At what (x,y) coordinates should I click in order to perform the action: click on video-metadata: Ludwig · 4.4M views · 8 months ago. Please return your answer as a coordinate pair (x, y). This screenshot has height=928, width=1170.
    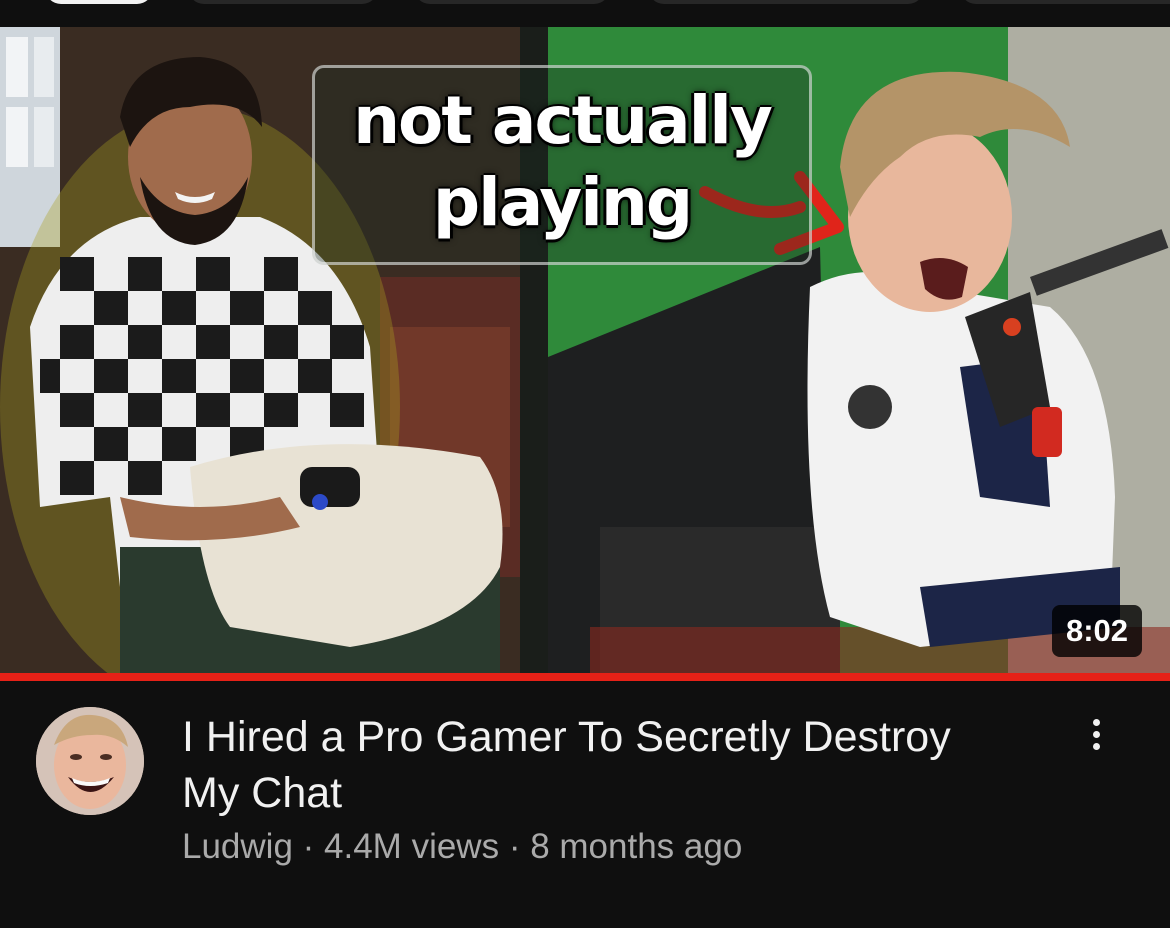
    Looking at the image, I should click on (462, 847).